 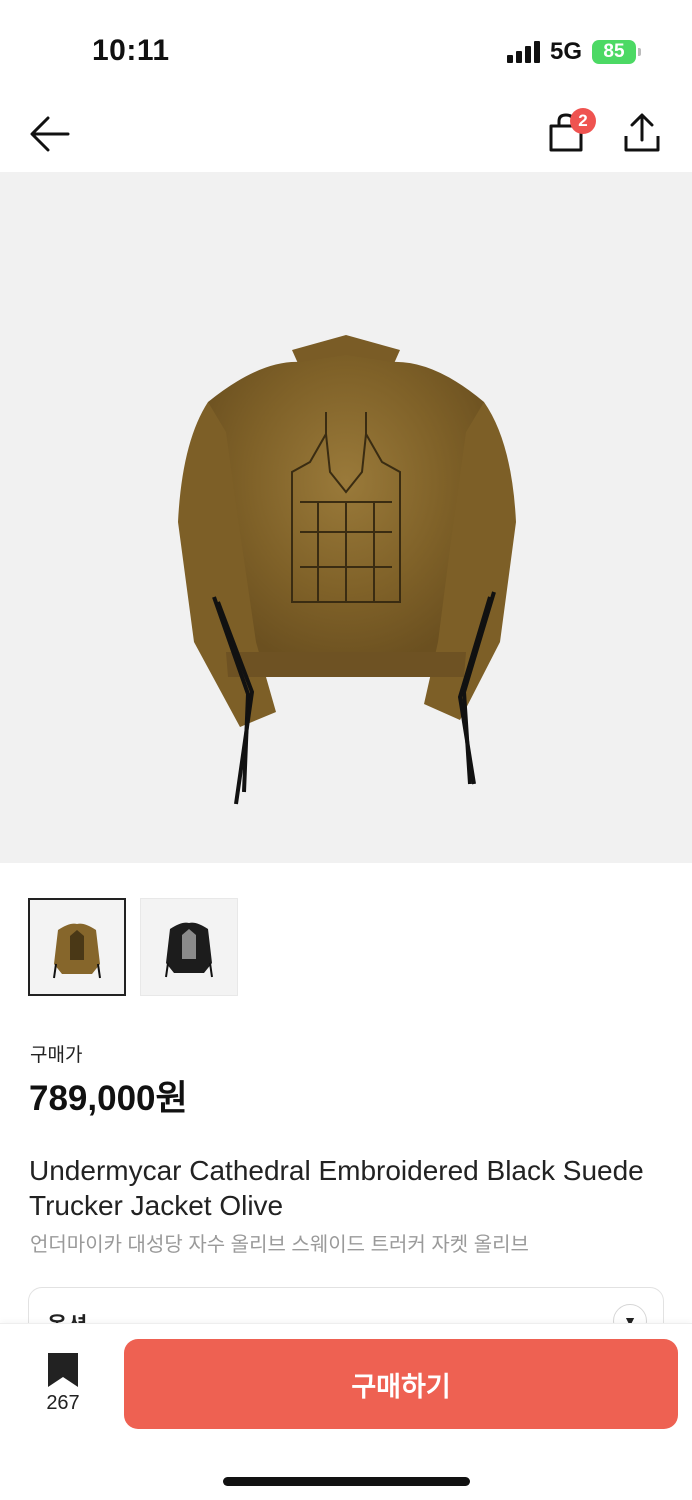 What do you see at coordinates (50, 134) in the screenshot?
I see `back-arrow-icon` at bounding box center [50, 134].